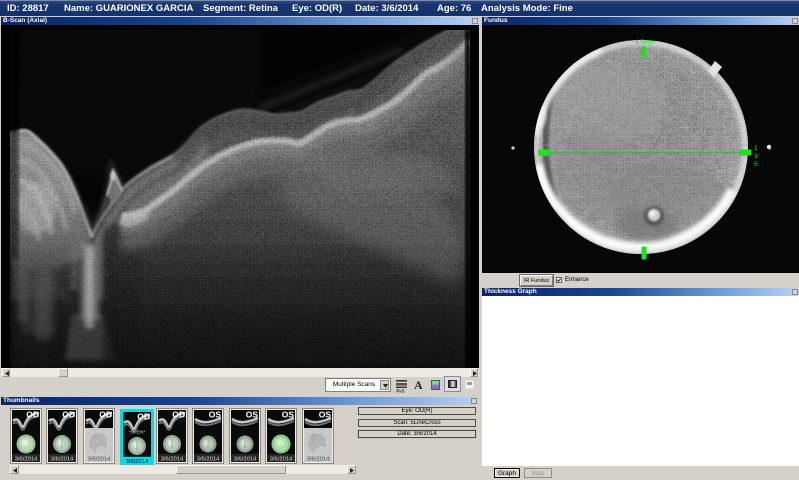  I want to click on svg-text: Avg, so click(400, 391).